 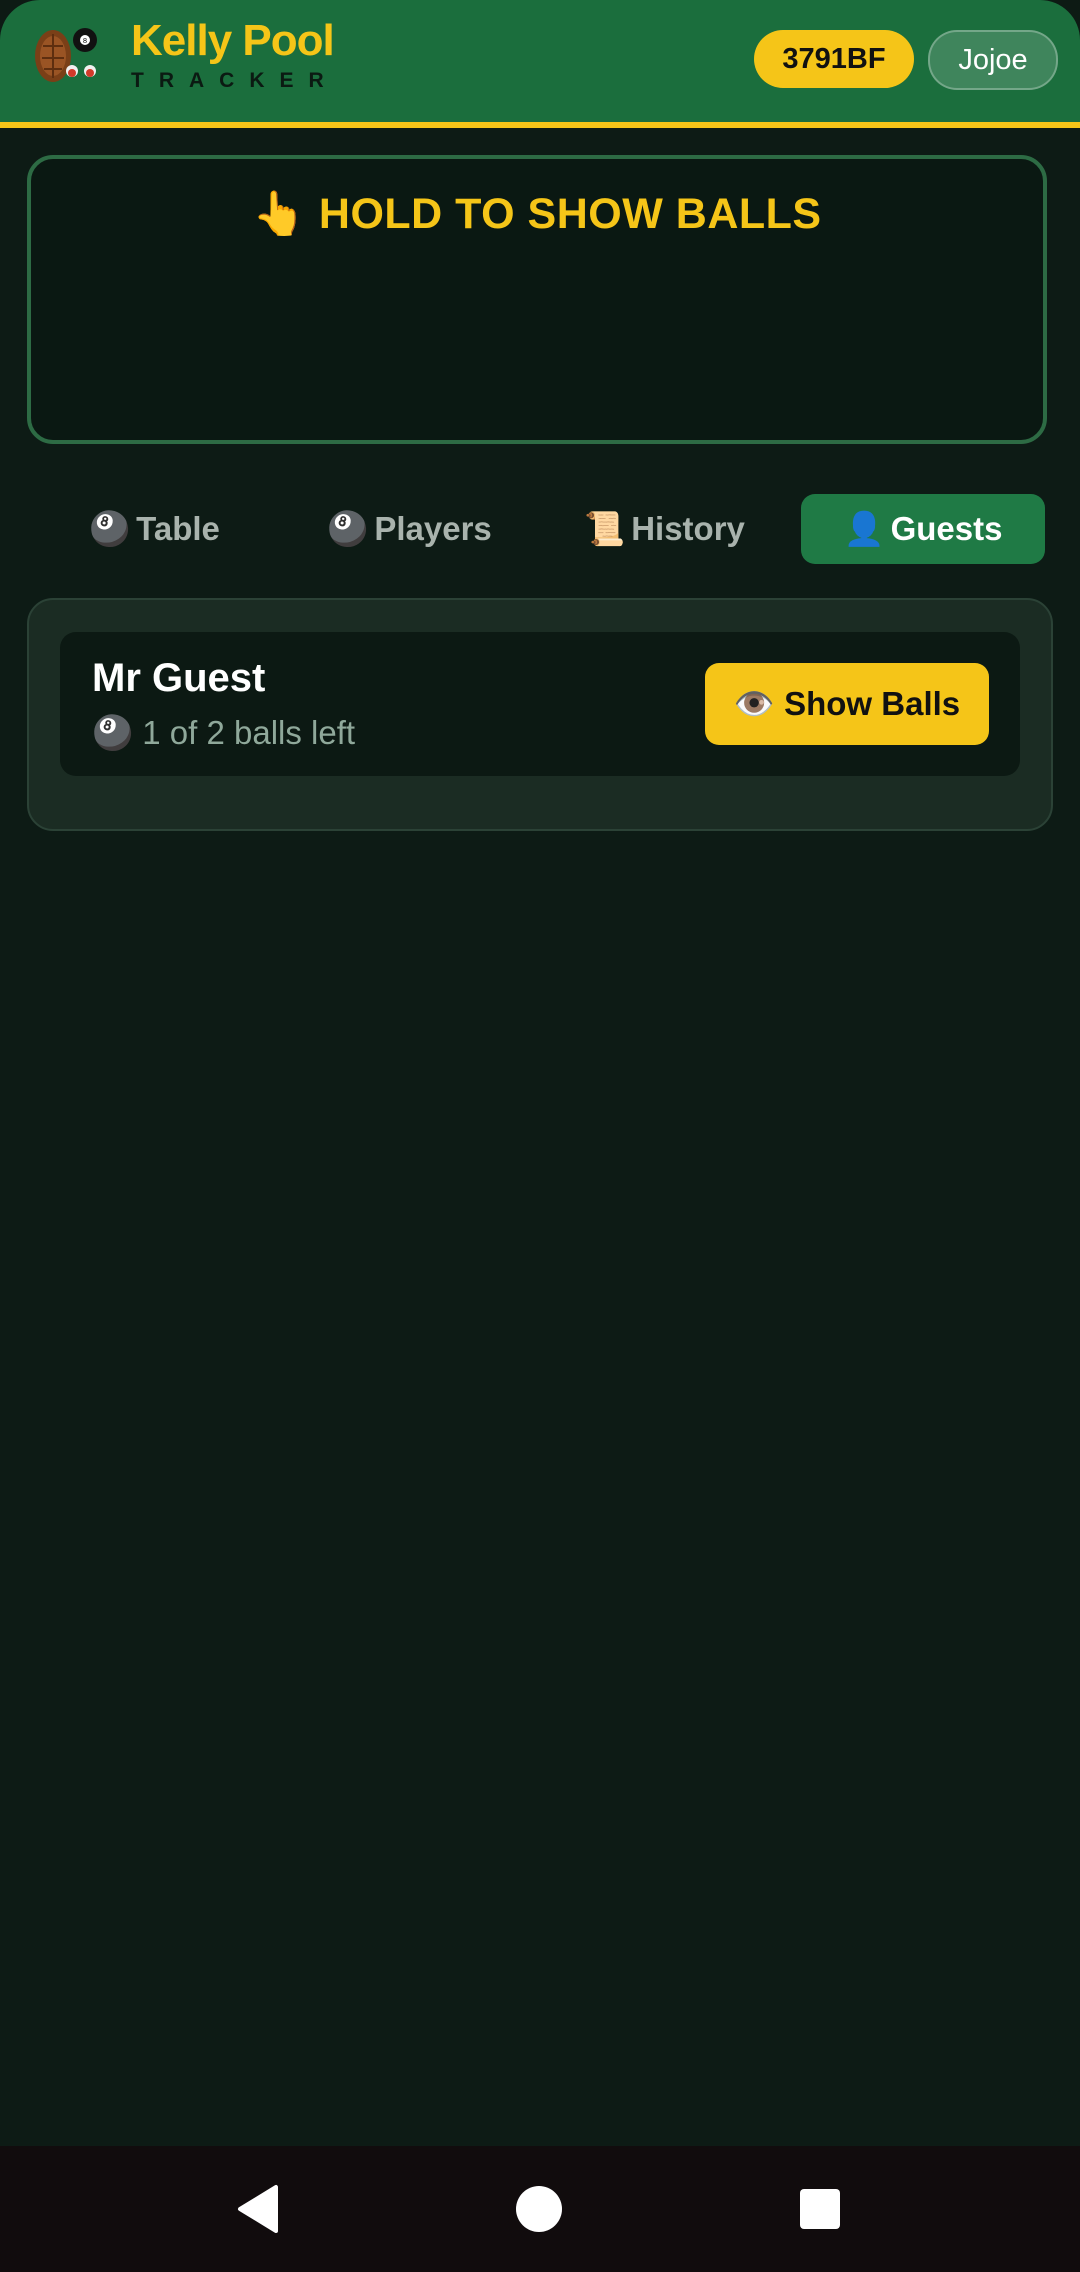 What do you see at coordinates (235, 80) in the screenshot?
I see `app-subtitle: TRACKER` at bounding box center [235, 80].